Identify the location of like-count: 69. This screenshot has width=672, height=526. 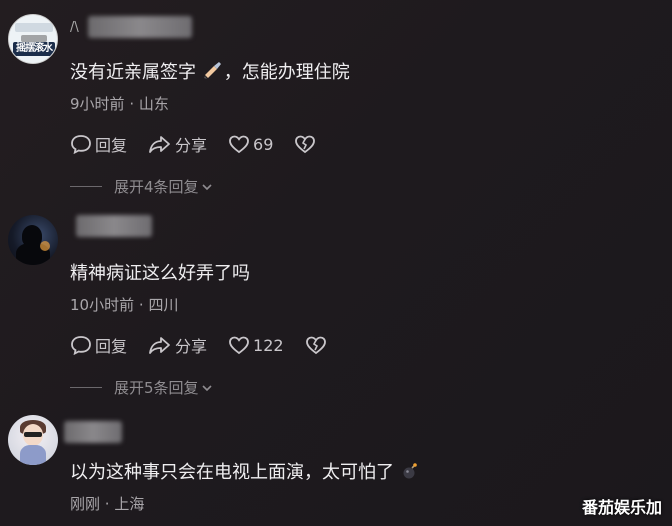
(263, 144).